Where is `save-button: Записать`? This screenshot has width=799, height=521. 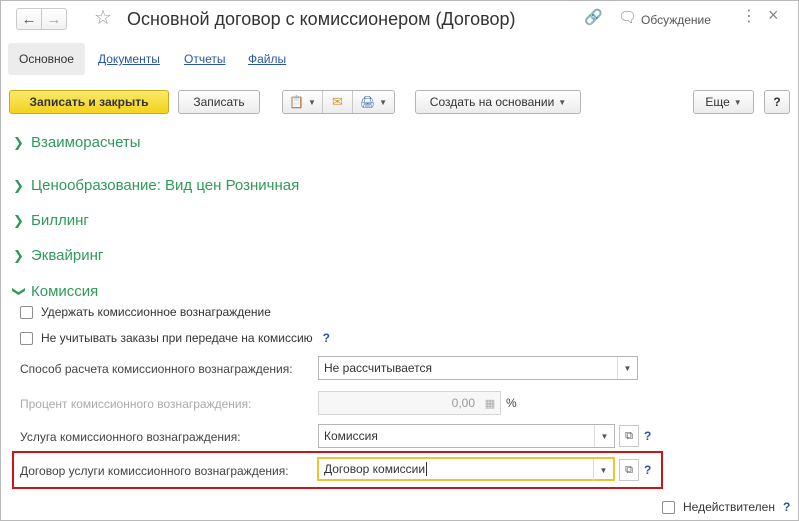
save-button: Записать is located at coordinates (219, 102).